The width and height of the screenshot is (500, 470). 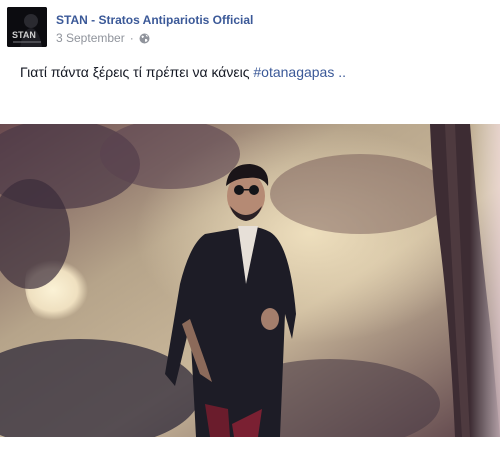 What do you see at coordinates (293, 72) in the screenshot?
I see `hashtag-link: #otanagapas` at bounding box center [293, 72].